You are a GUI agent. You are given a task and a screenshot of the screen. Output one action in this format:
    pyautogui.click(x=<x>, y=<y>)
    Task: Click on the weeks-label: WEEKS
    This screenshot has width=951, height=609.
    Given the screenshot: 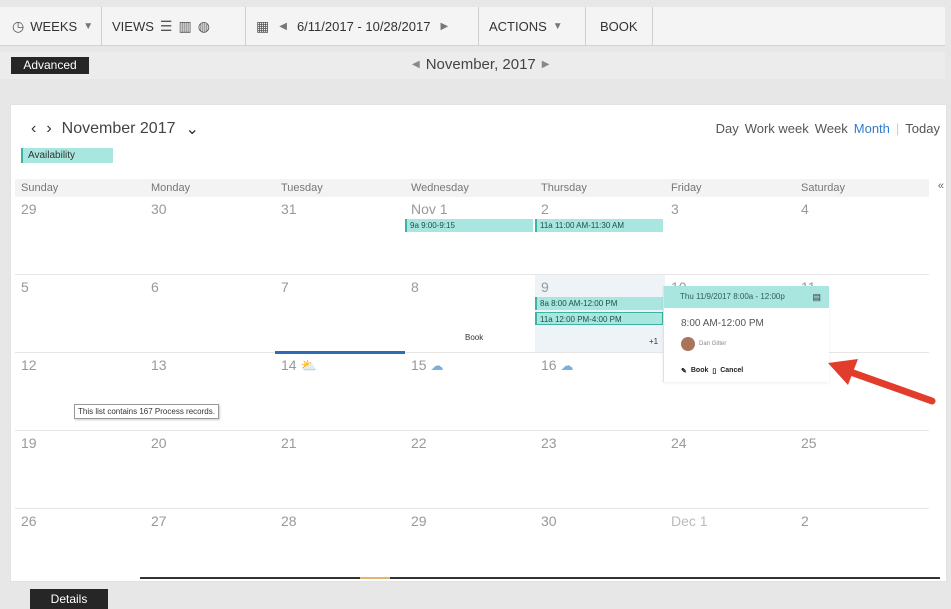 What is the action you would take?
    pyautogui.click(x=54, y=26)
    